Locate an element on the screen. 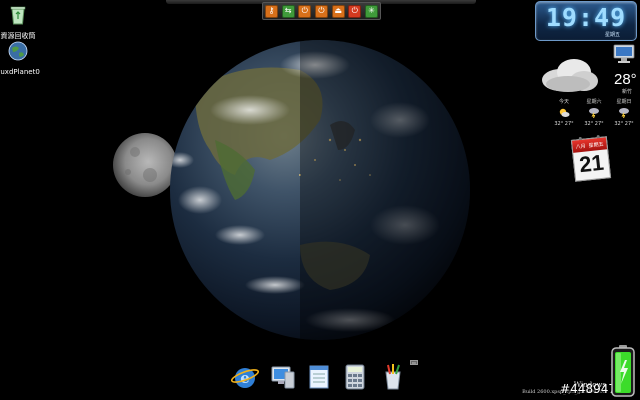  sun-icon: ✳ is located at coordinates (371, 11).